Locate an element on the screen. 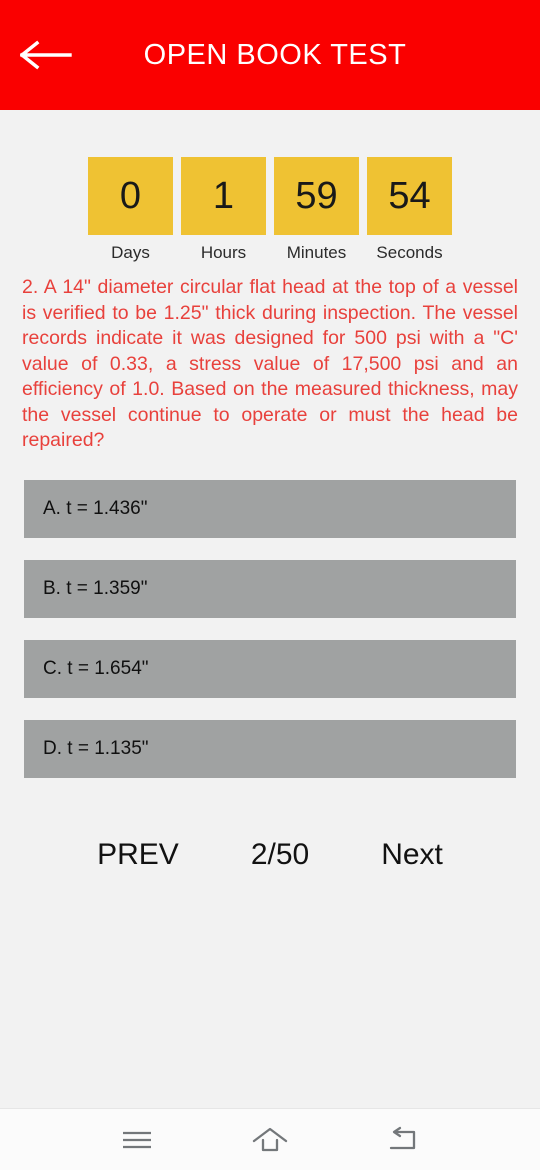 Image resolution: width=540 pixels, height=1170 pixels. app-header: OPEN BOOK TEST is located at coordinates (270, 55).